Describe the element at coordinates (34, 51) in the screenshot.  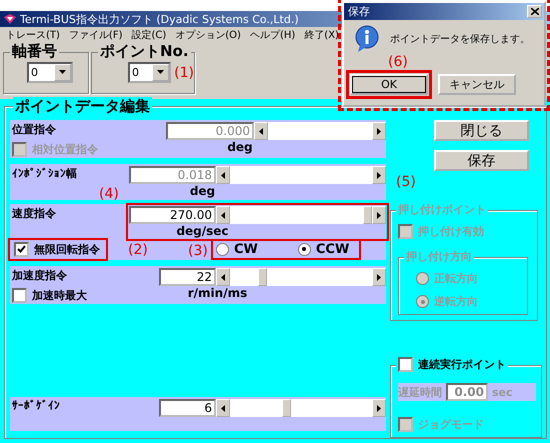
I see `group-label: 軸番号` at that location.